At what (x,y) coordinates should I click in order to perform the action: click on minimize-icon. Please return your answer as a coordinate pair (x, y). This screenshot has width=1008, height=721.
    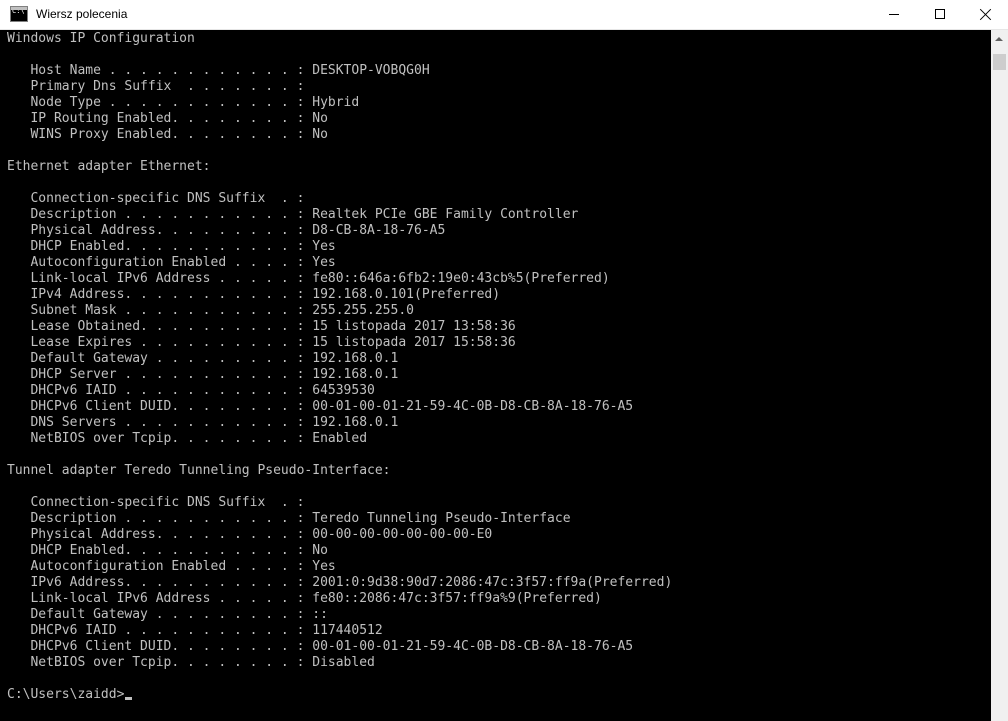
    Looking at the image, I should click on (894, 14).